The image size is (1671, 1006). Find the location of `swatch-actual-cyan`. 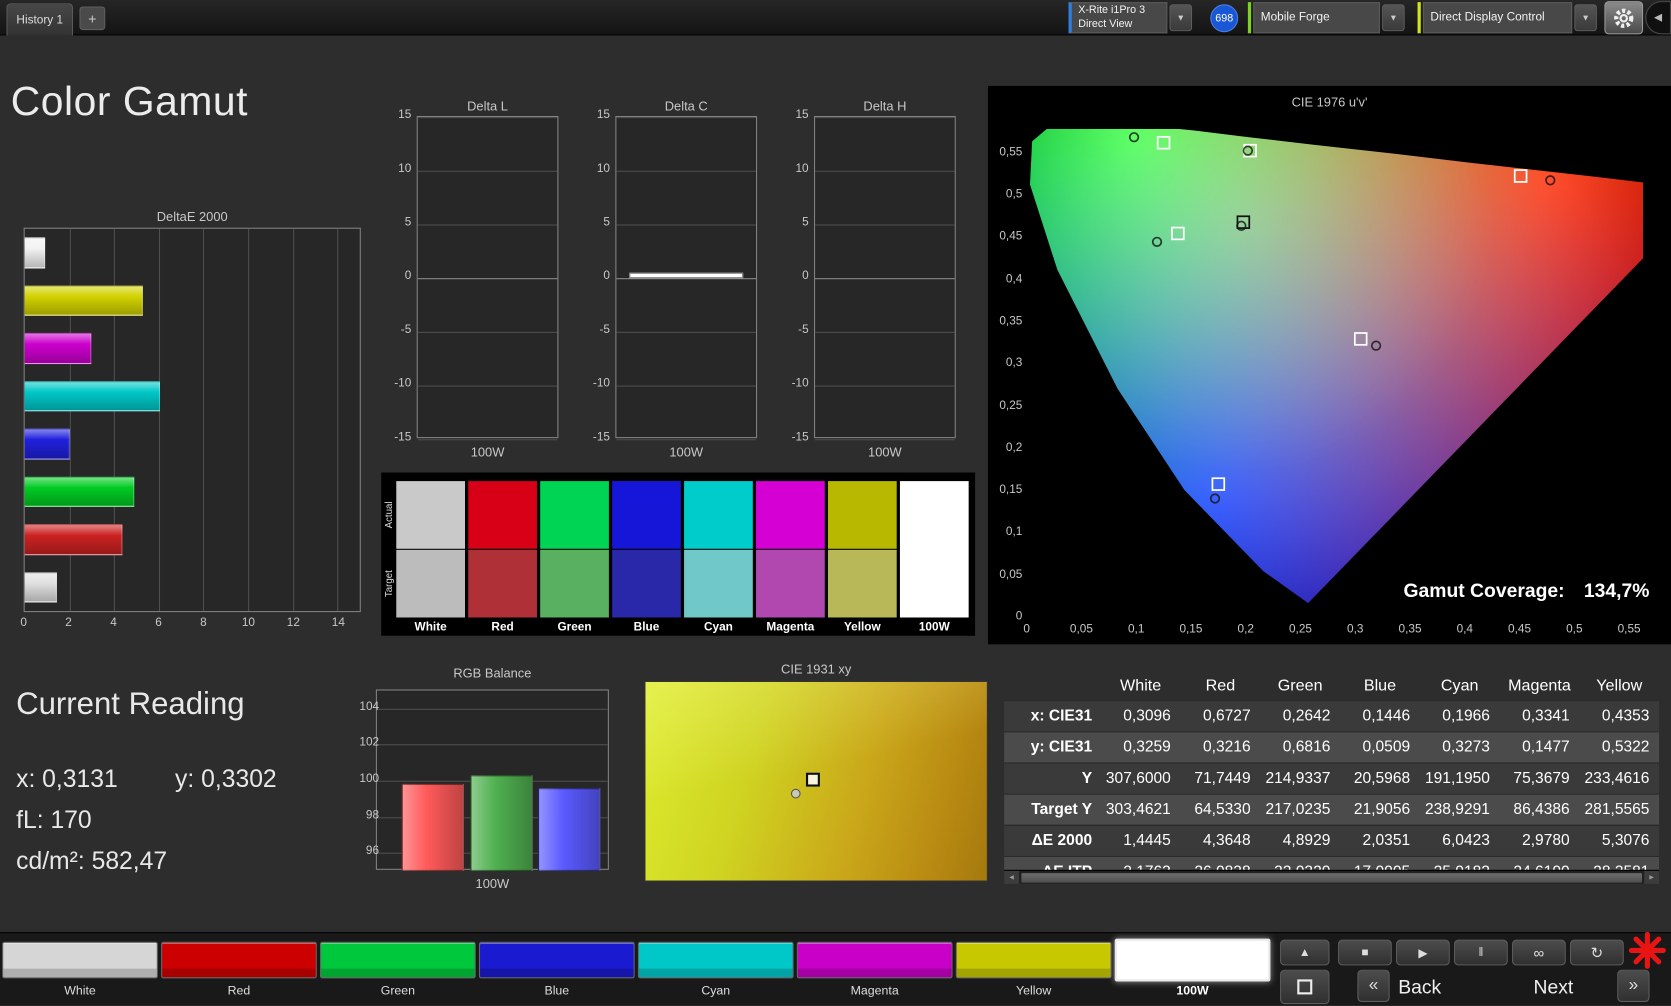

swatch-actual-cyan is located at coordinates (718, 515).